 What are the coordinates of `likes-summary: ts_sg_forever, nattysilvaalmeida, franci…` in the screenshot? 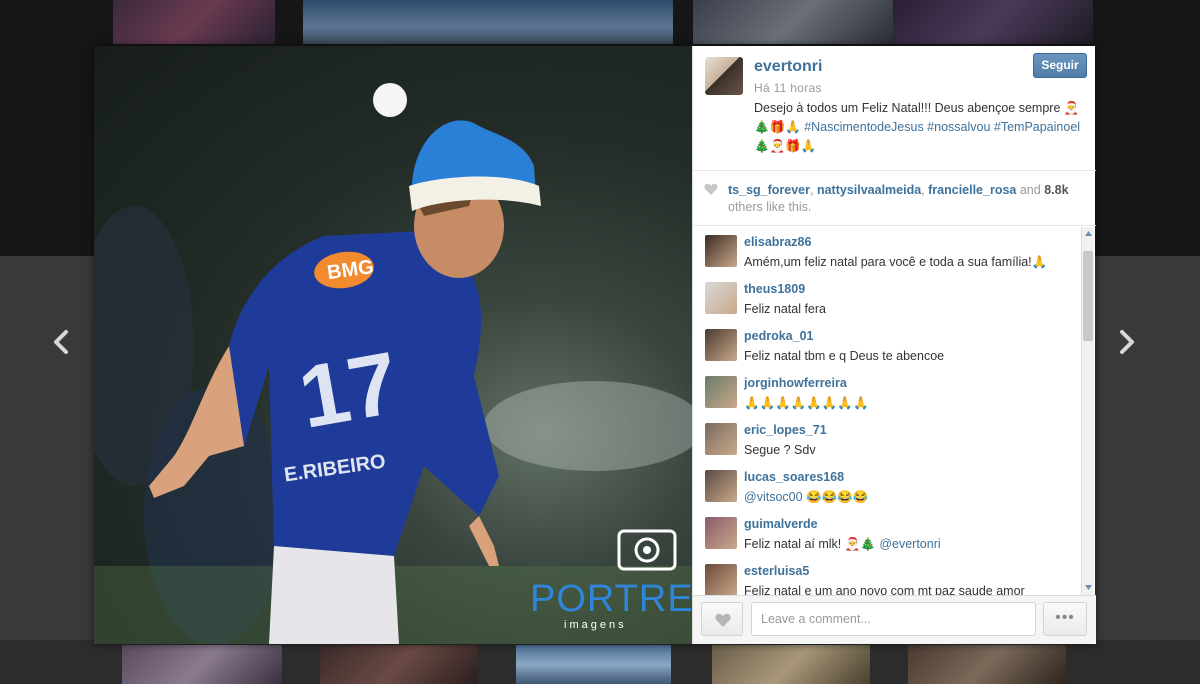 It's located at (898, 198).